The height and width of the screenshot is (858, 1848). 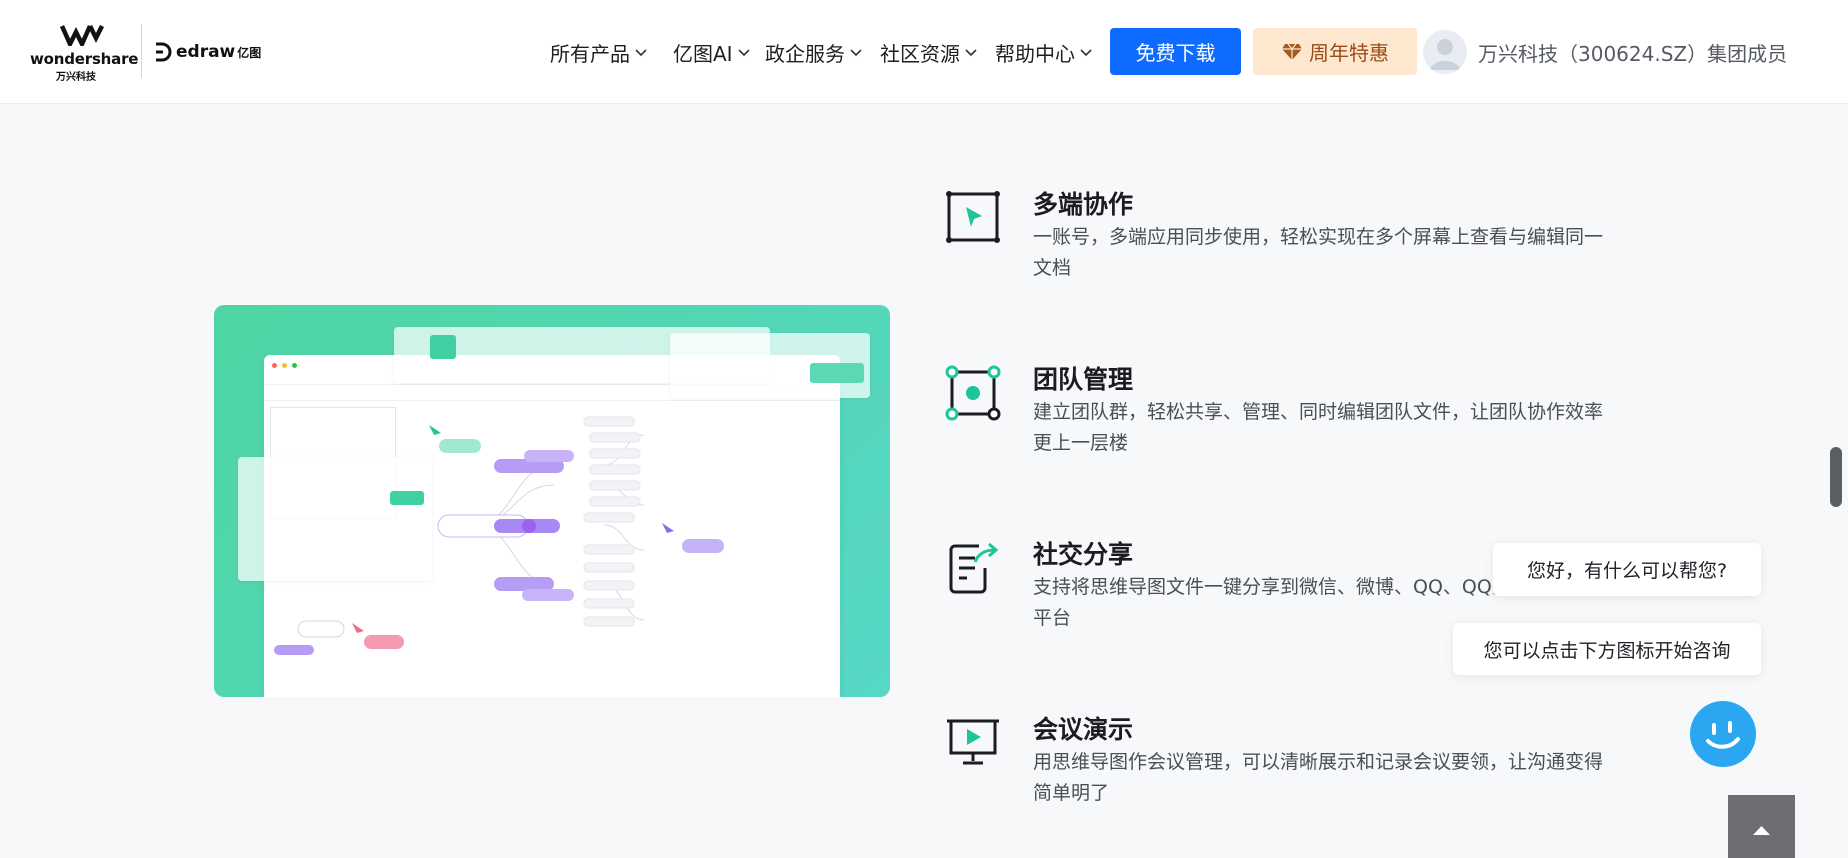 I want to click on chat-greeting-bubble: 您好，有什么可以帮您?, so click(x=1627, y=569).